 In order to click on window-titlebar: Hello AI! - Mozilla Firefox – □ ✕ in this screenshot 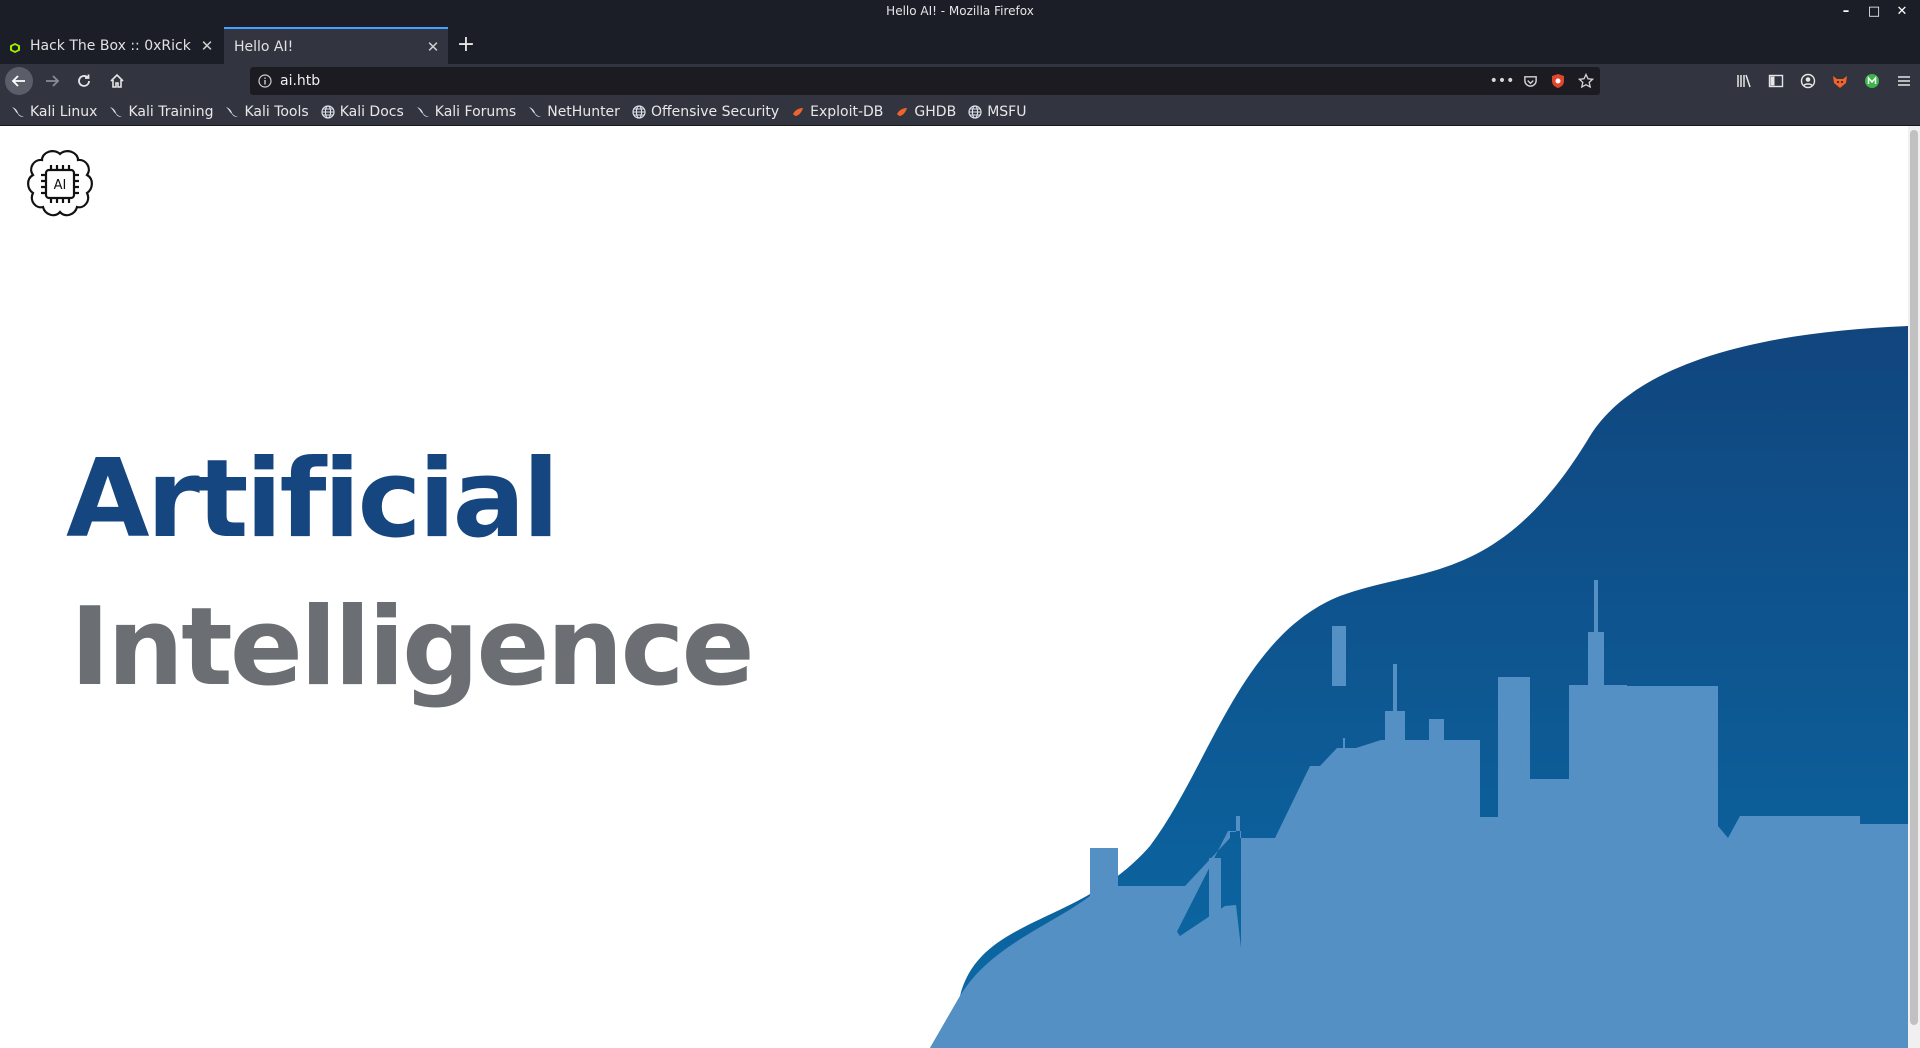, I will do `click(960, 11)`.